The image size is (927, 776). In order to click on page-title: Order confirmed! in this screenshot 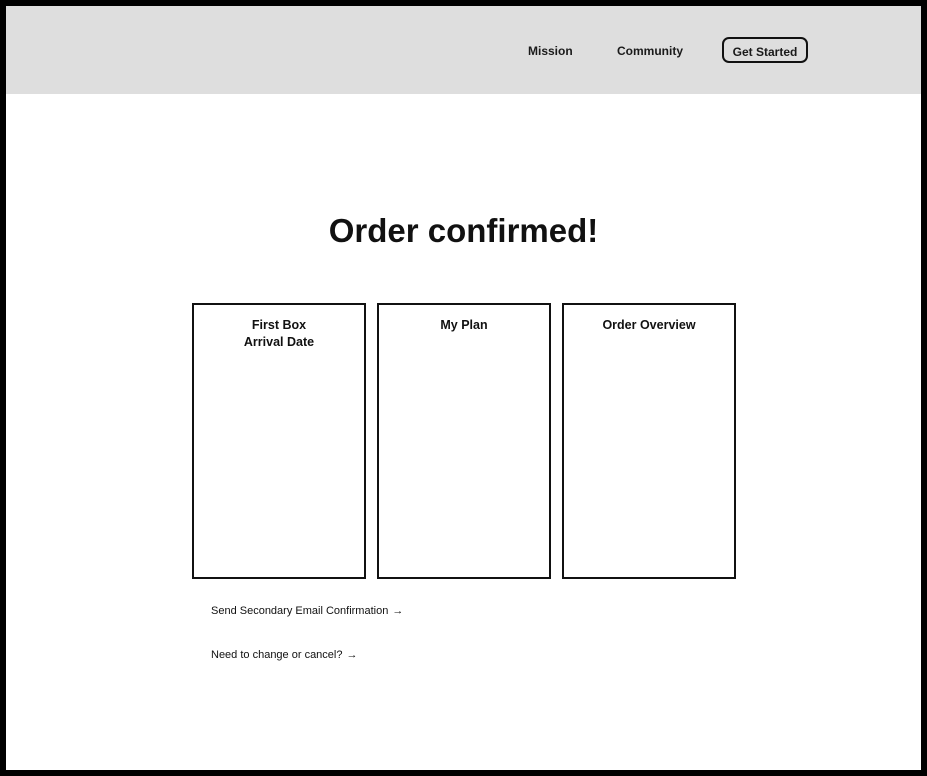, I will do `click(463, 230)`.